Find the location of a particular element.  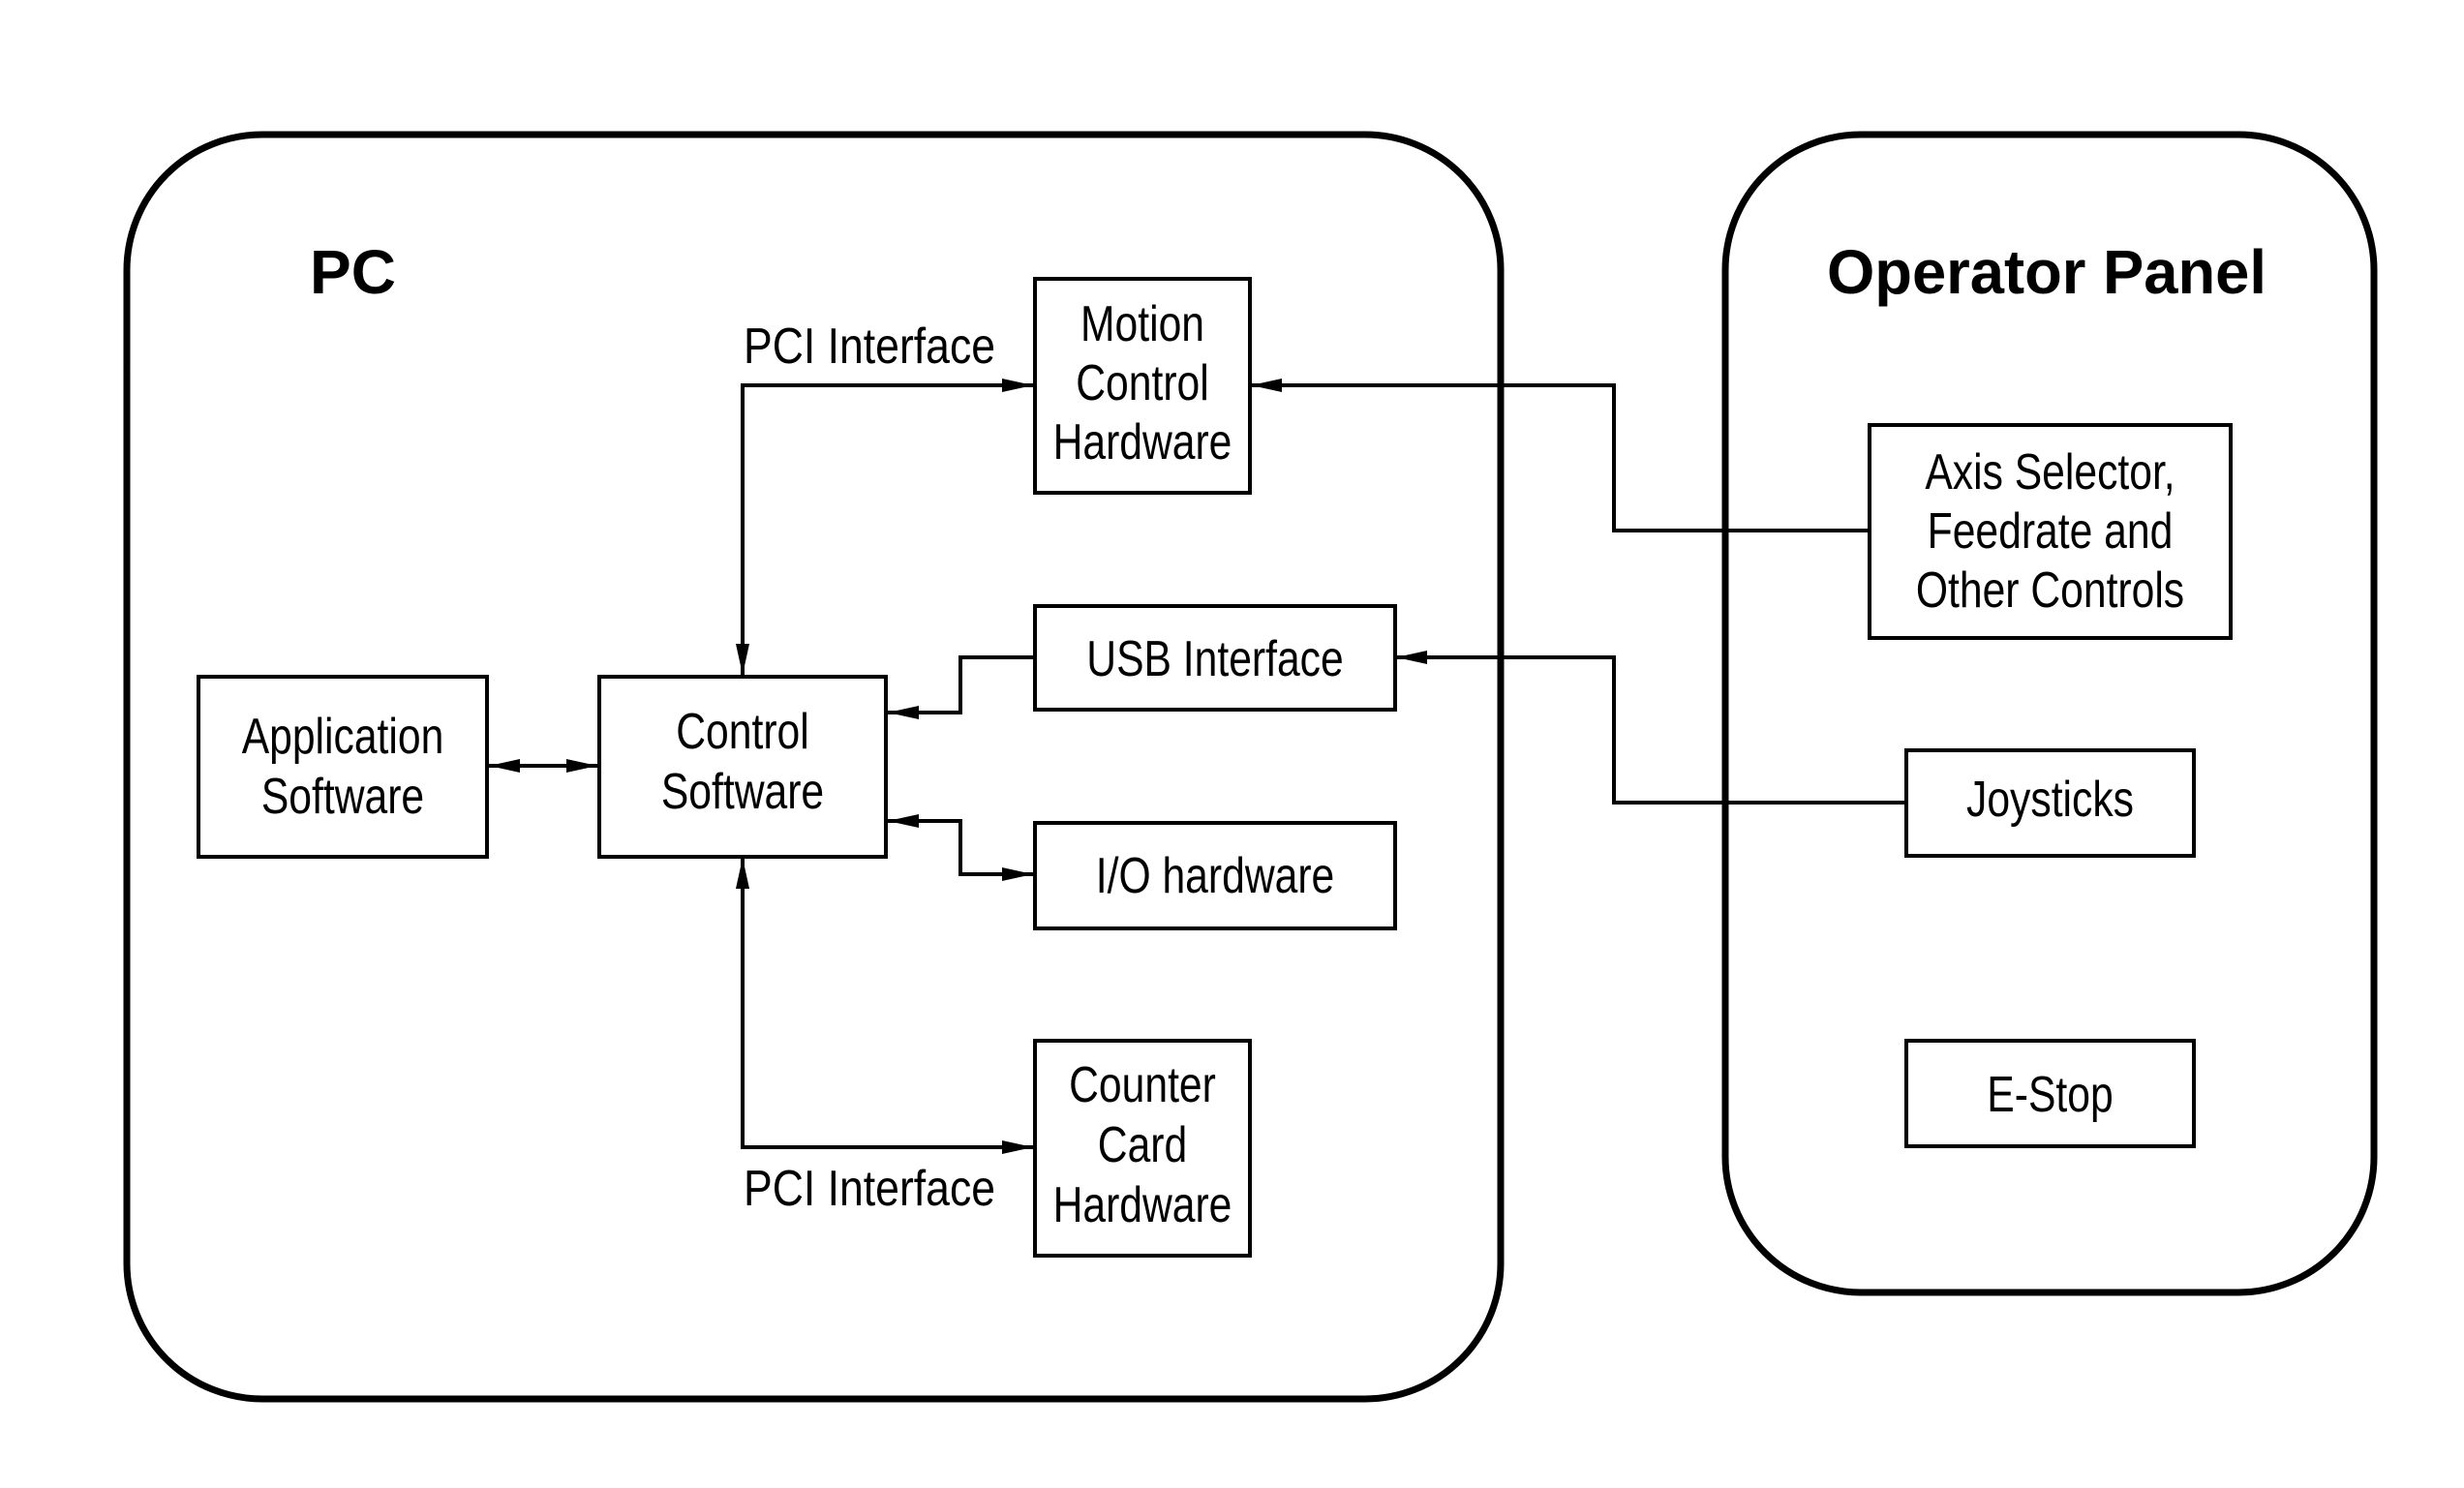

node-axis-selector: Axis Selector,Feedrate andOther Controls is located at coordinates (2050, 531).